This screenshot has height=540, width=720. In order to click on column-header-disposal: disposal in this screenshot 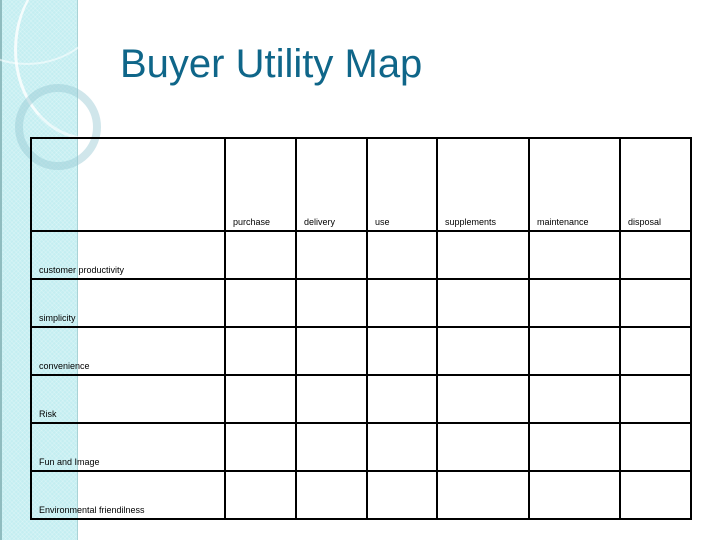, I will do `click(655, 184)`.